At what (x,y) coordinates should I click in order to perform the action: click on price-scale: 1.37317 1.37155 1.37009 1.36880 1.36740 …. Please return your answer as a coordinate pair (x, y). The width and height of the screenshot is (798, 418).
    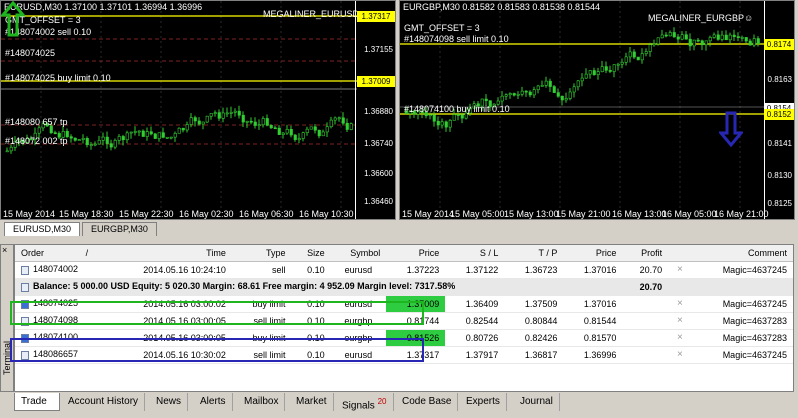
    Looking at the image, I should click on (375, 110).